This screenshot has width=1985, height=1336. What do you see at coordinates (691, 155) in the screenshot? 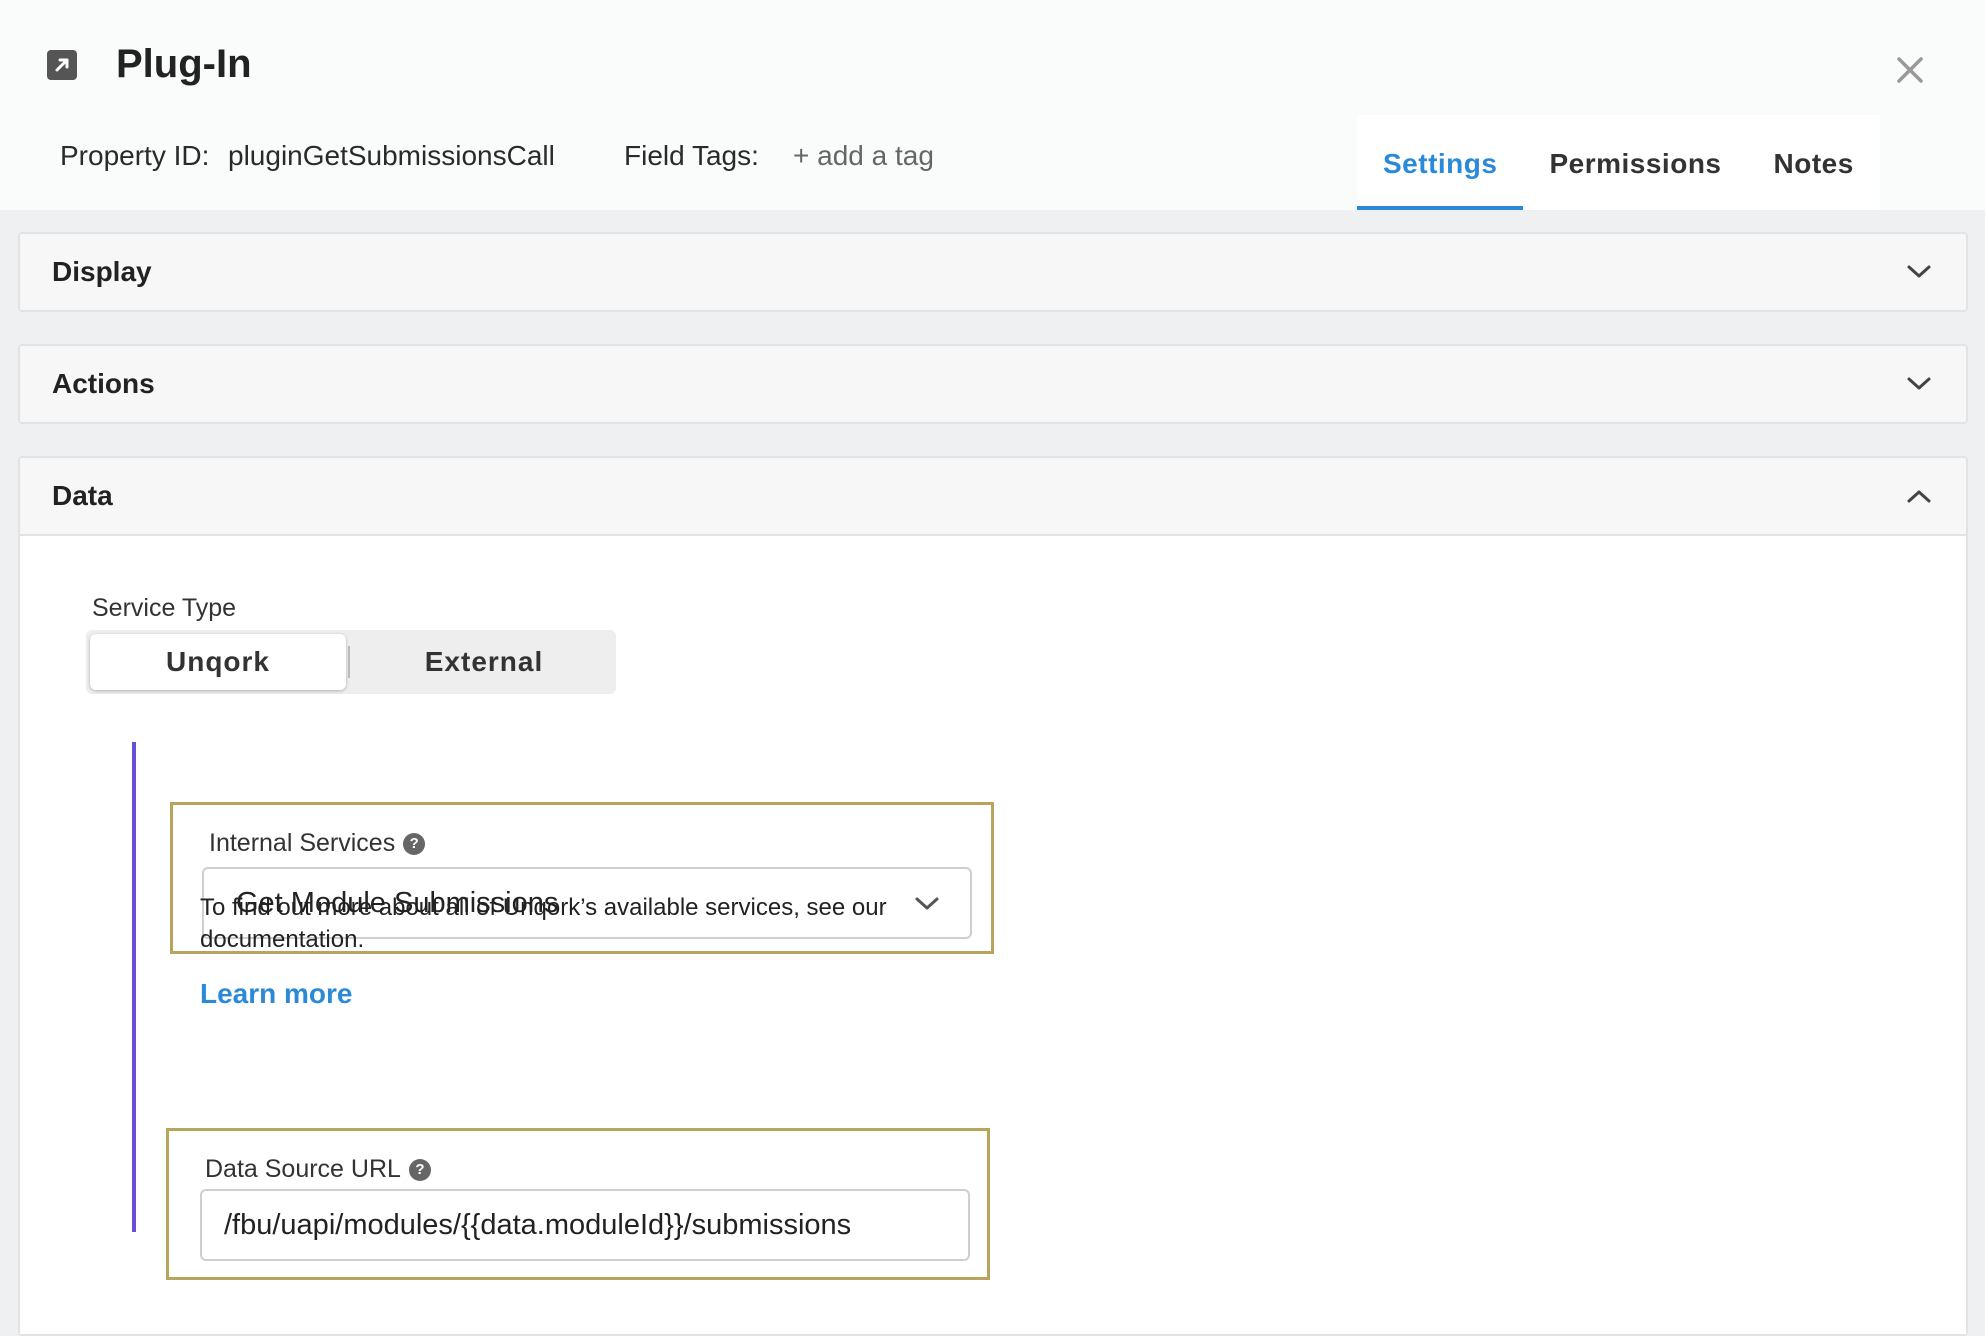
I see `field-tags-label: Field Tags:` at bounding box center [691, 155].